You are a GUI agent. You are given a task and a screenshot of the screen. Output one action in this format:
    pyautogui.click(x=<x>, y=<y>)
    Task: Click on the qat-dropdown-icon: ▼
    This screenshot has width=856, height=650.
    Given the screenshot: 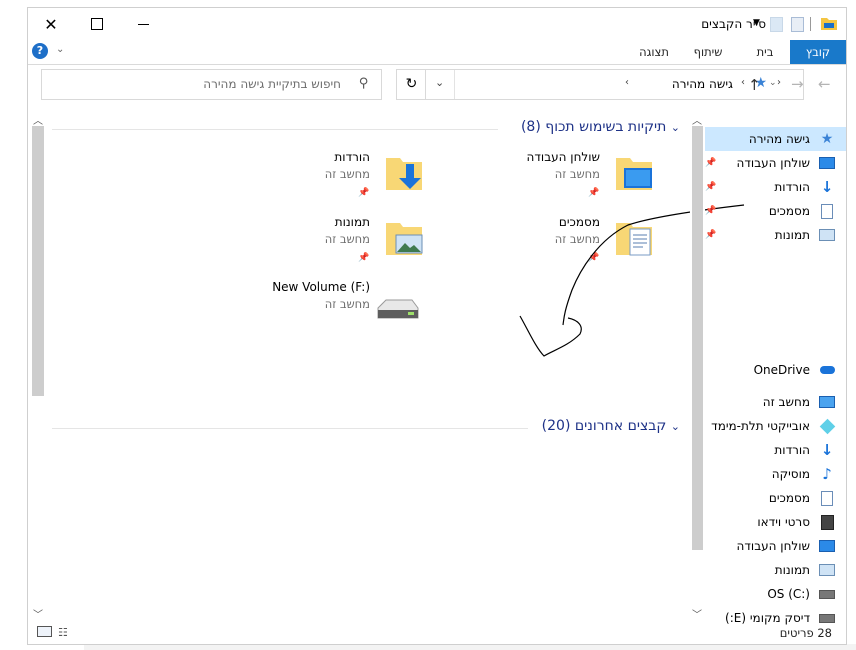 What is the action you would take?
    pyautogui.click(x=756, y=23)
    